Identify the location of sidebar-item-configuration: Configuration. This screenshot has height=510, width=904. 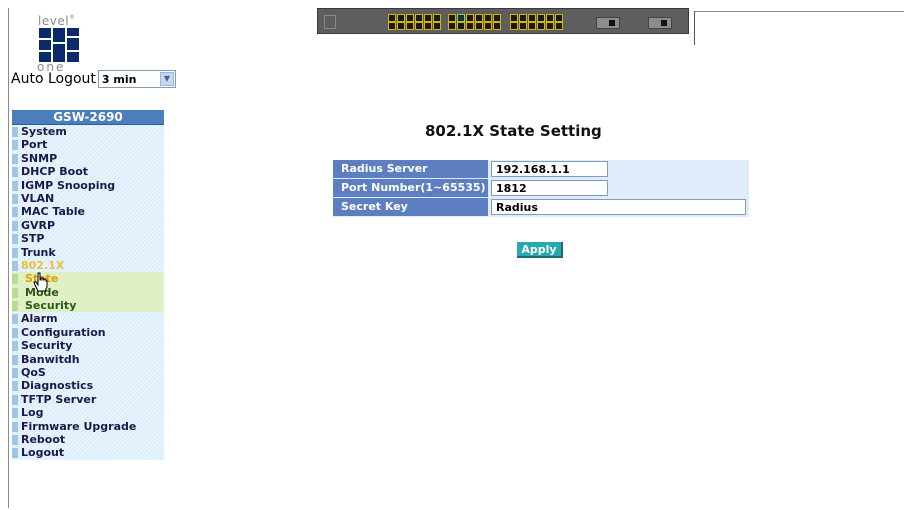
(88, 332).